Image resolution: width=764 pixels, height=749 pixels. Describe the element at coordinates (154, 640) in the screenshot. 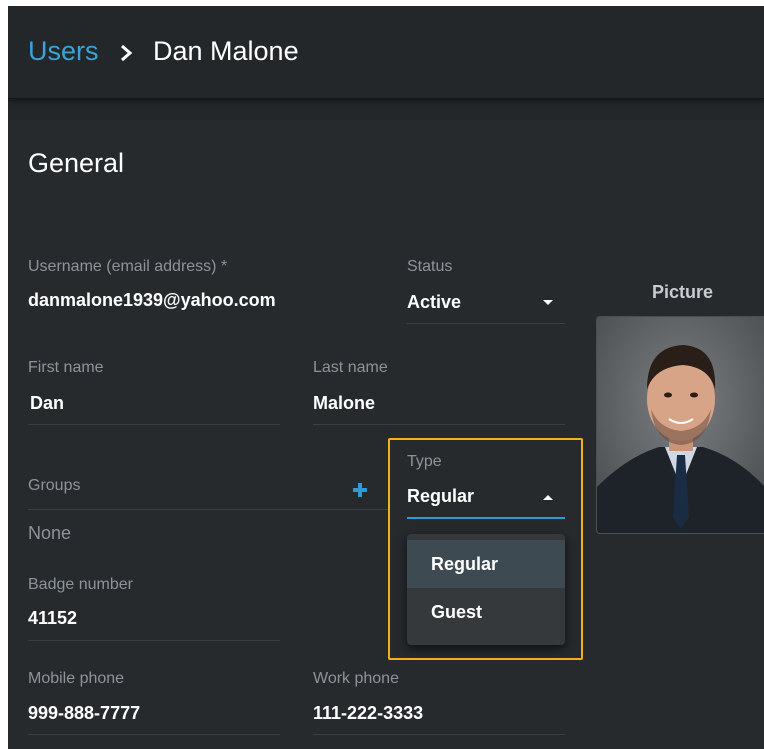

I see `badge-number-underline` at that location.